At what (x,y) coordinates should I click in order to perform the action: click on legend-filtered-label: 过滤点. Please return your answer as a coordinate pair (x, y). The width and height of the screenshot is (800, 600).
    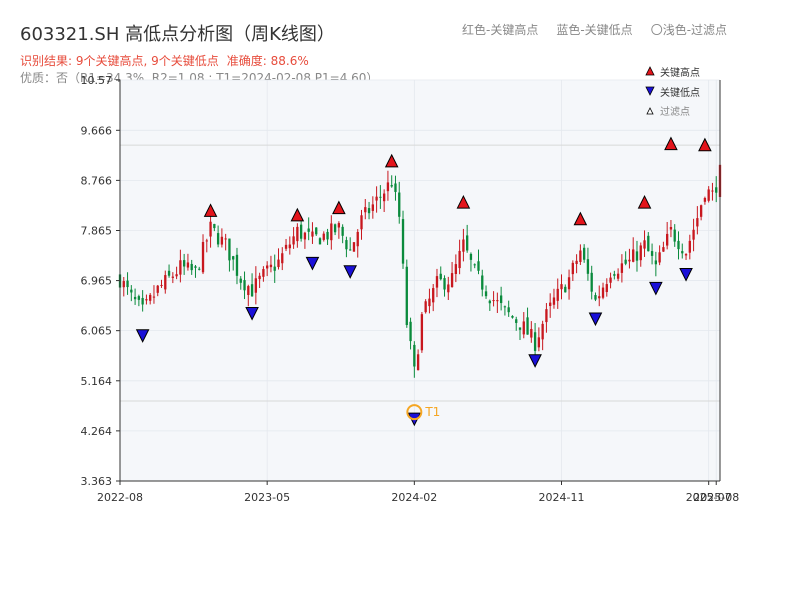
    Looking at the image, I should click on (675, 111).